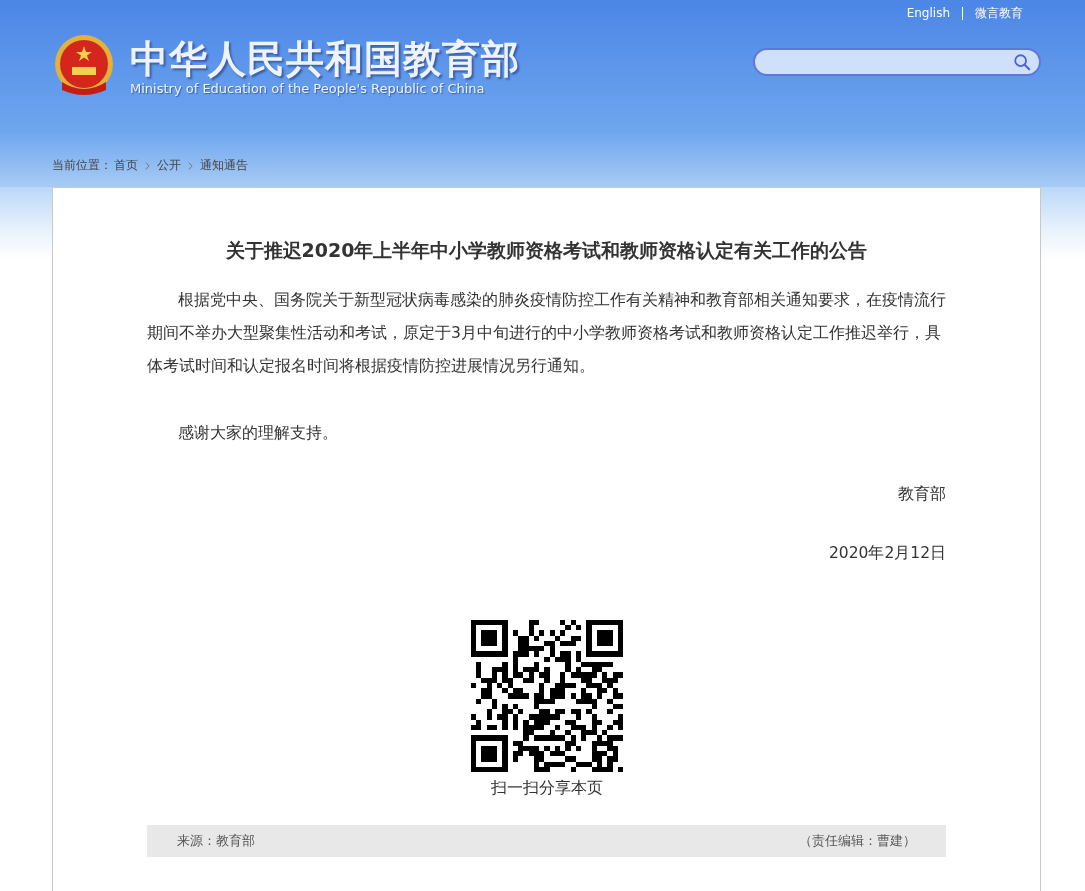 This screenshot has width=1085, height=891. I want to click on article-title: 关于推迟2020年上半年中小学教师资格考试和教师资格认定有关工作的公告, so click(546, 250).